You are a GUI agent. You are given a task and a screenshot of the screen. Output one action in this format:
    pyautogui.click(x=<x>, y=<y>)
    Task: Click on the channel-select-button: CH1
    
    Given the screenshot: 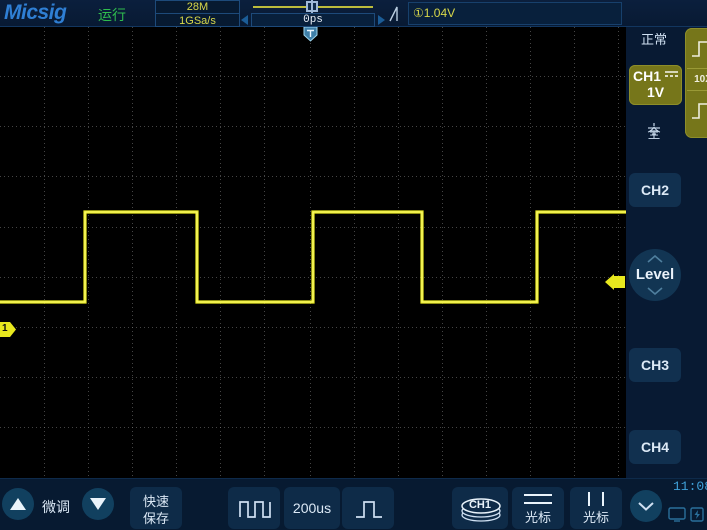 What is the action you would take?
    pyautogui.click(x=480, y=508)
    